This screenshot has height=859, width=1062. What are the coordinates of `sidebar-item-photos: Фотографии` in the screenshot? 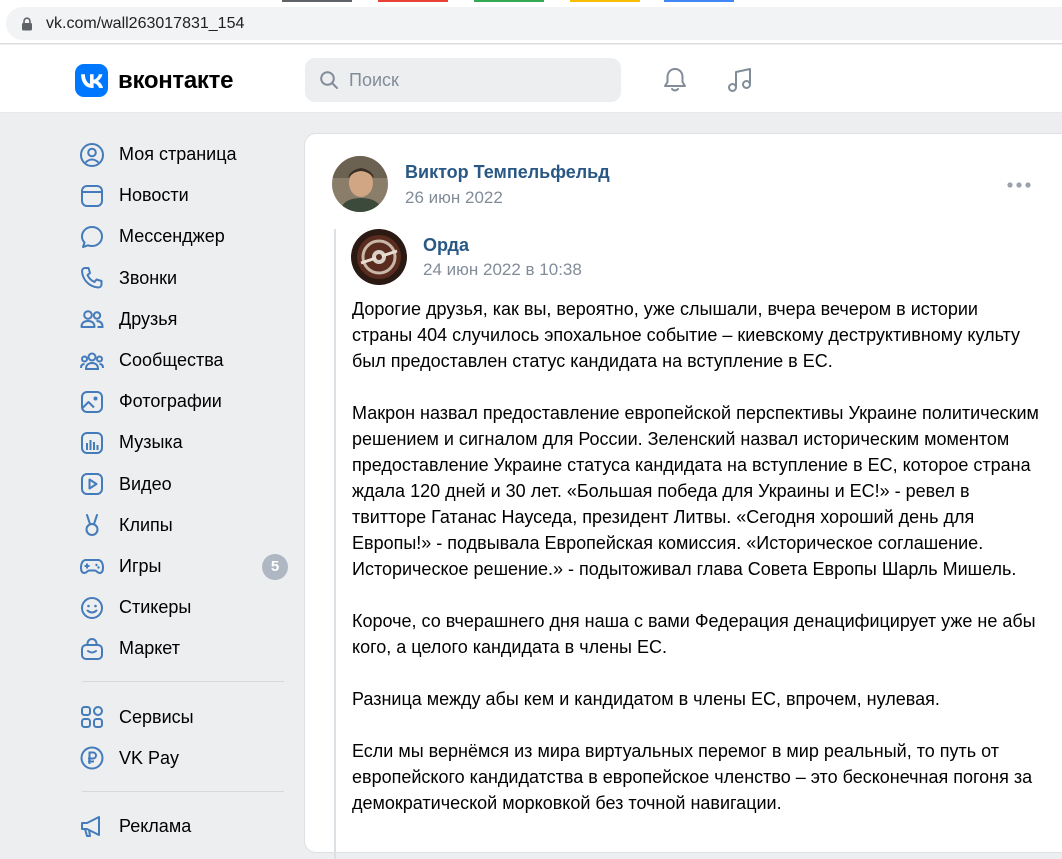 It's located at (183, 401).